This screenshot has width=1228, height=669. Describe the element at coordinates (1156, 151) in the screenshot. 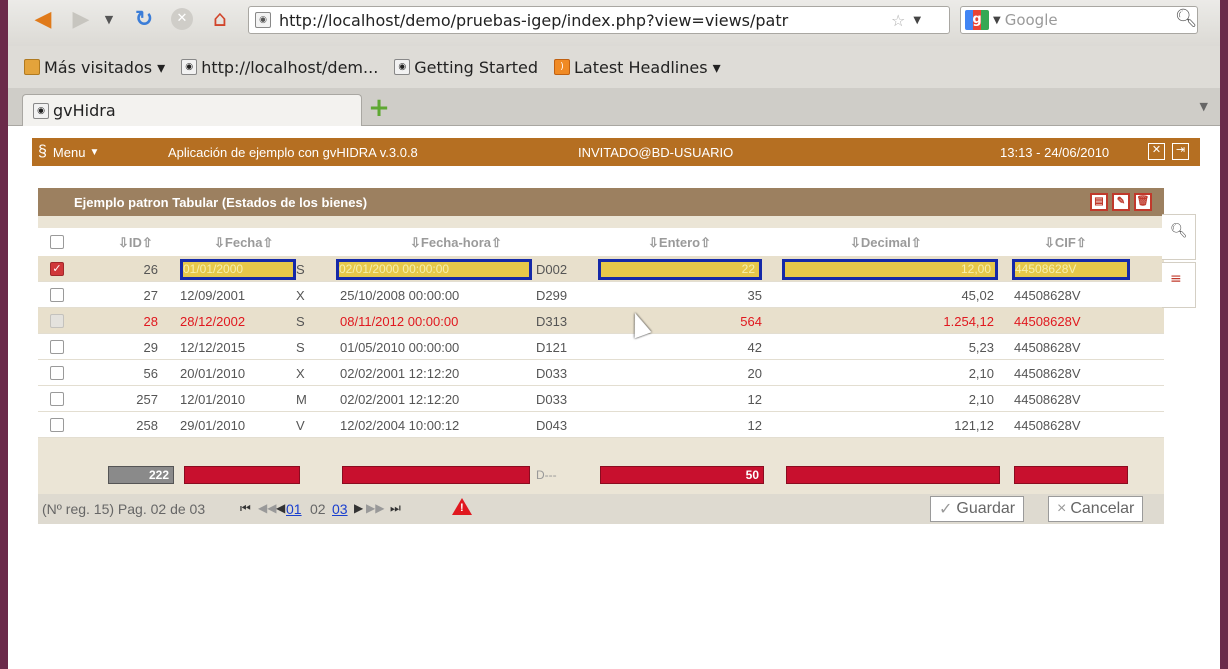

I see `close-app-icon: ✕` at that location.